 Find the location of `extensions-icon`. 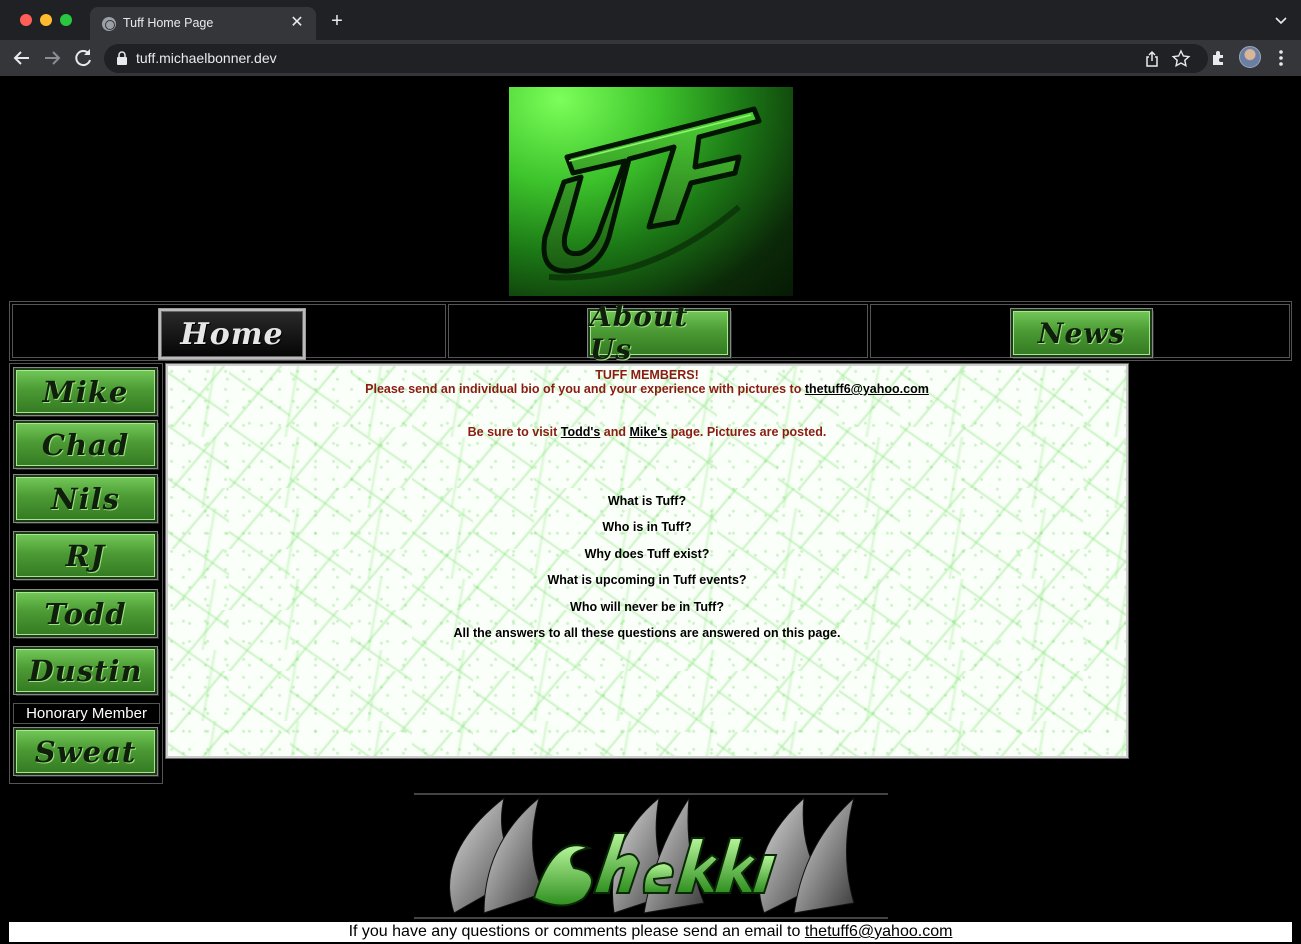

extensions-icon is located at coordinates (1219, 58).